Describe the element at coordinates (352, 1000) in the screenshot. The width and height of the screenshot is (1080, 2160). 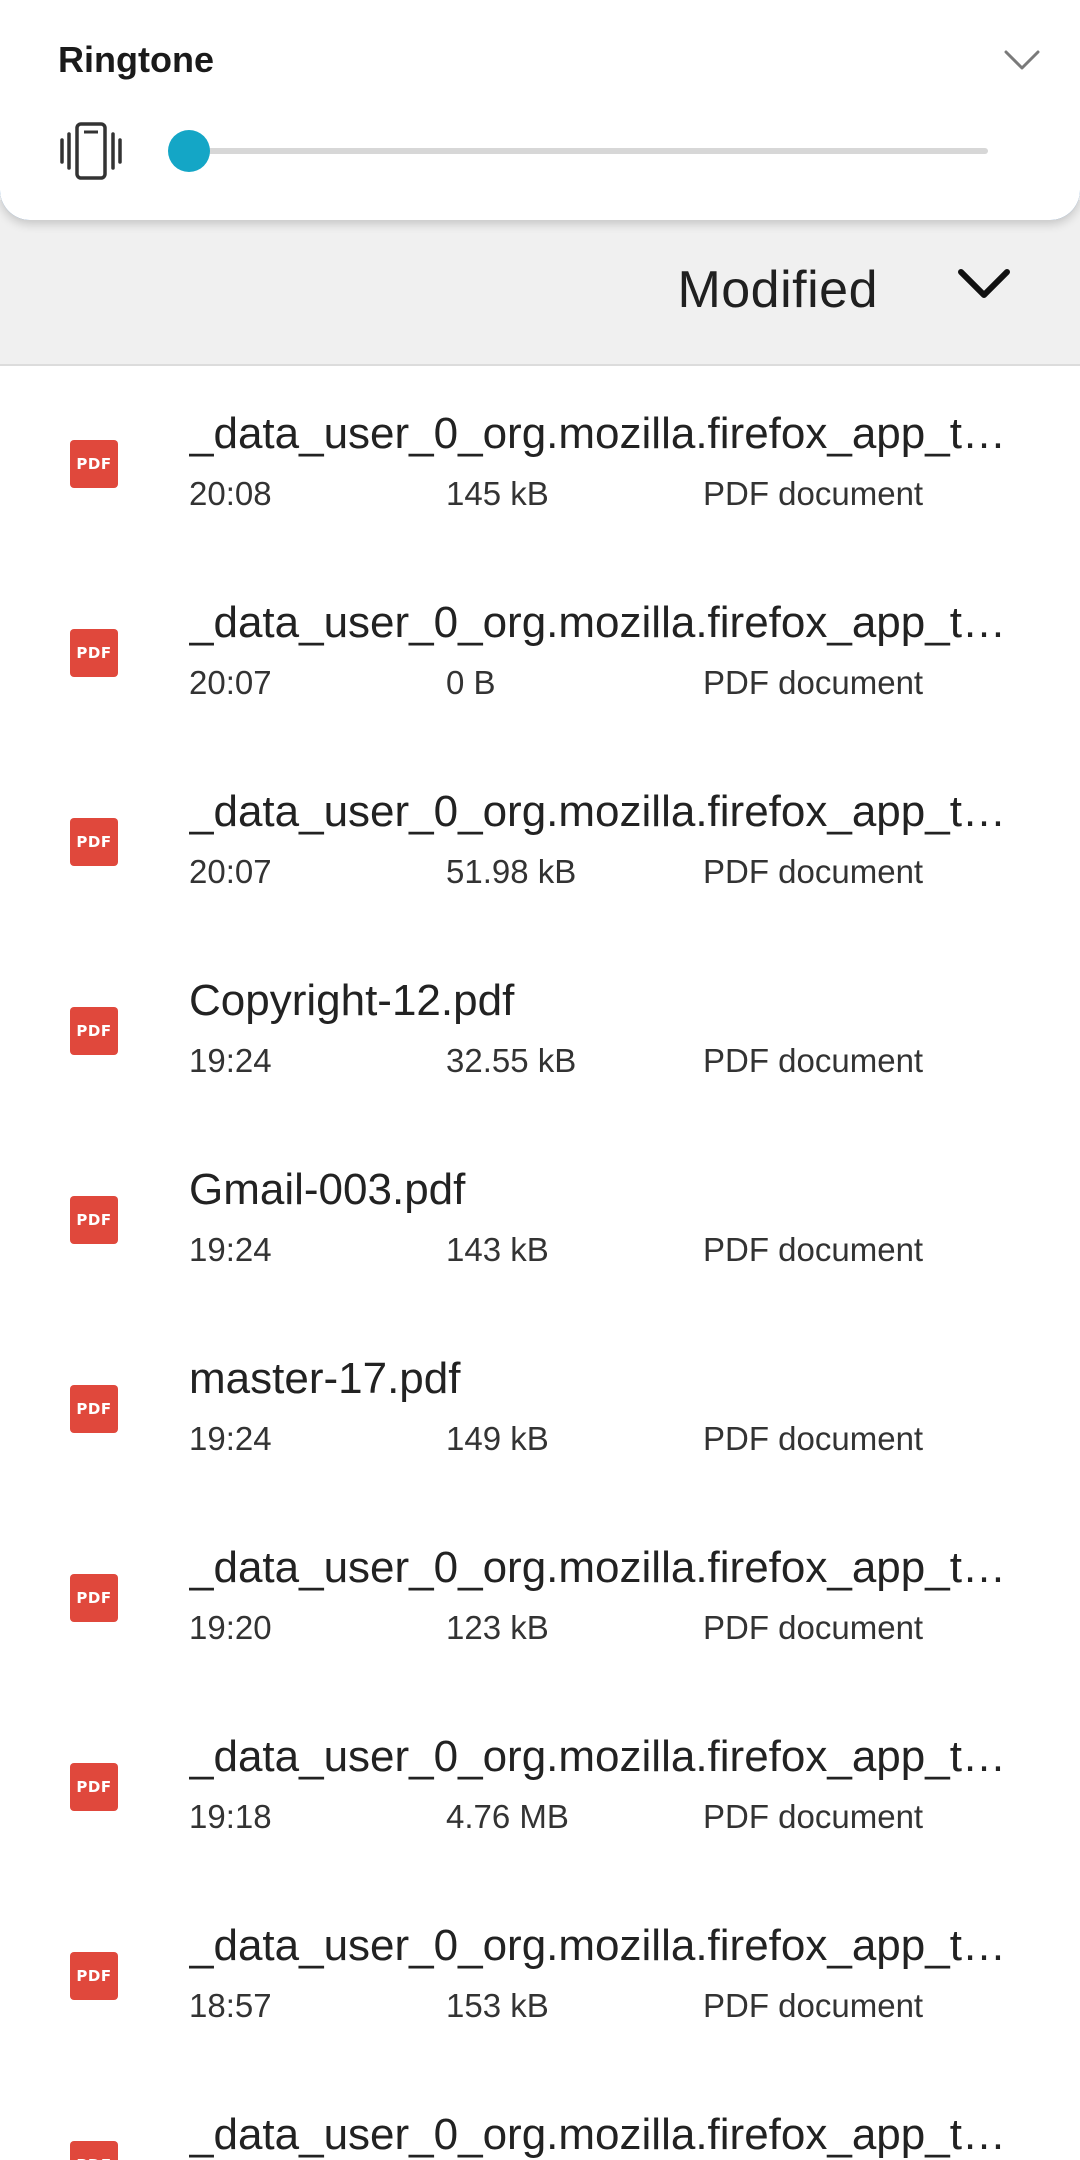
I see `file-name: Copyright-12.pdf` at that location.